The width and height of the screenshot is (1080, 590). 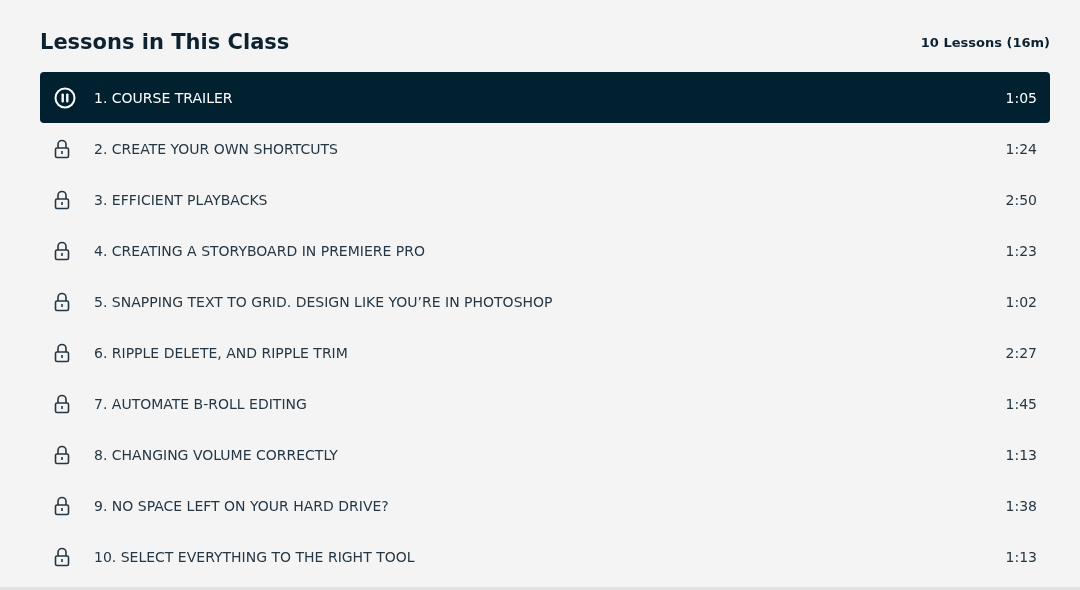 What do you see at coordinates (985, 42) in the screenshot?
I see `lesson-count: 10 Lessons (16m)` at bounding box center [985, 42].